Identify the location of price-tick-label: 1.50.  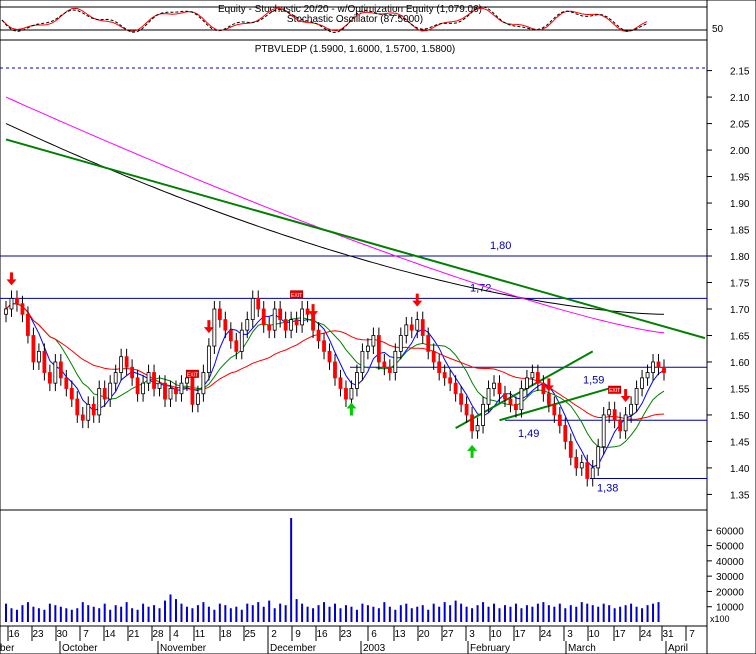
(740, 416).